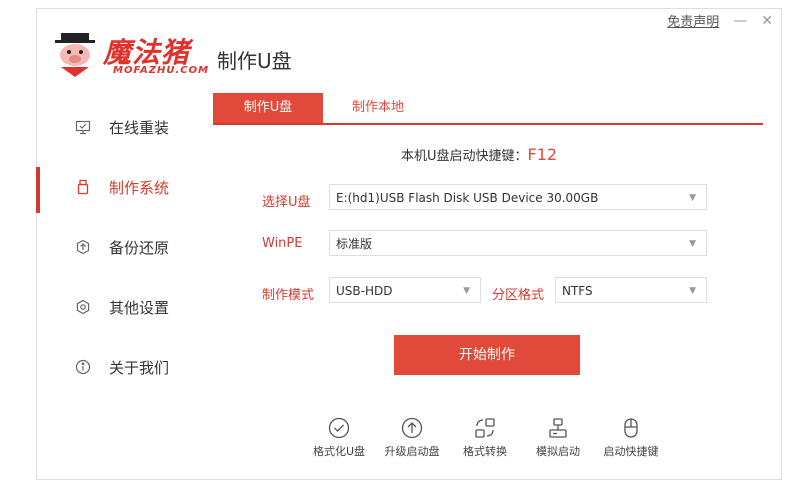 This screenshot has width=798, height=490. I want to click on brand-domain: MOFAZHU.COM, so click(161, 70).